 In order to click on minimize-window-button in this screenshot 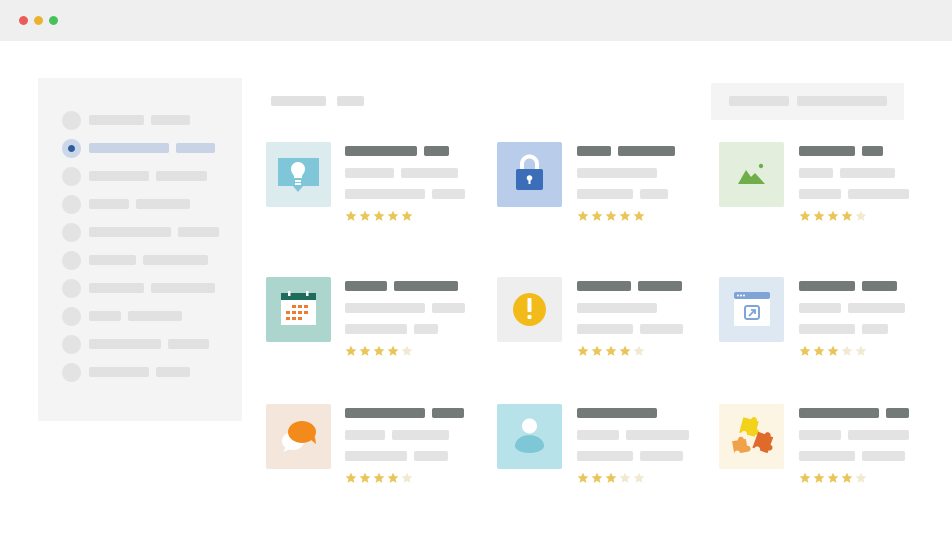, I will do `click(38, 20)`.